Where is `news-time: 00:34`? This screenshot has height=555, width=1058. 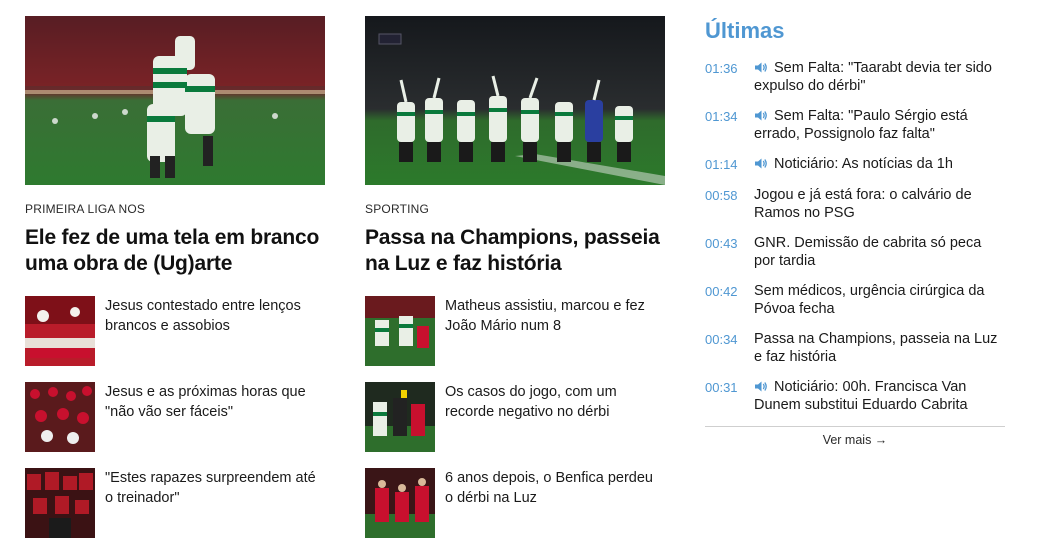 news-time: 00:34 is located at coordinates (721, 339).